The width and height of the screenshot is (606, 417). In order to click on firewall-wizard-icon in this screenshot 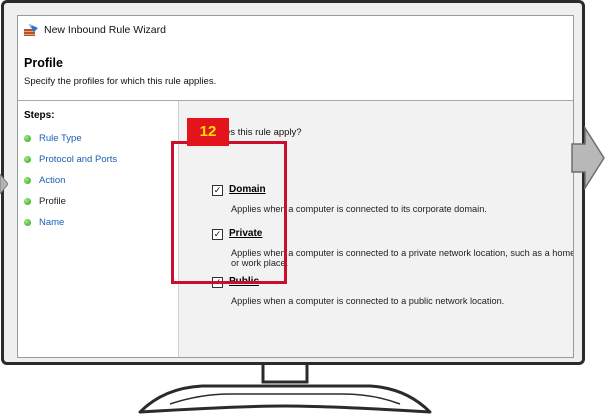, I will do `click(31, 30)`.